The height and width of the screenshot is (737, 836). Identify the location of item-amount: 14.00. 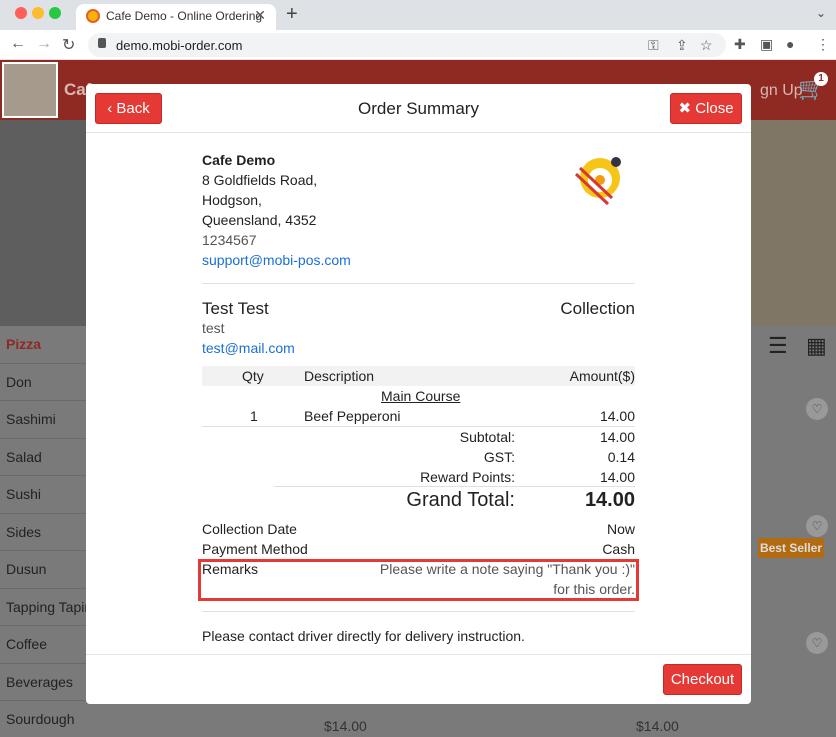
(617, 416).